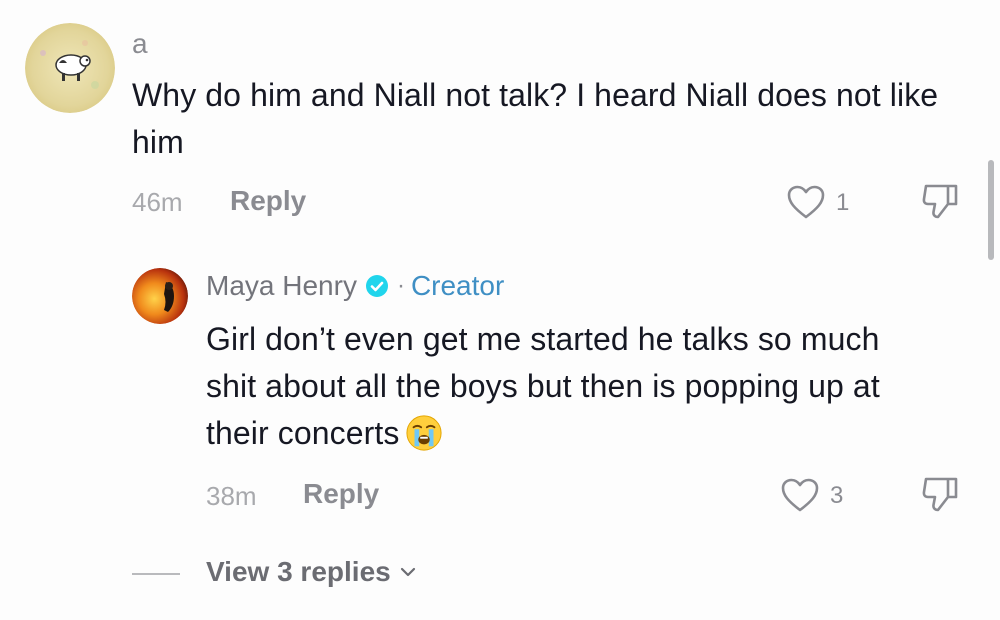 The height and width of the screenshot is (620, 1000). I want to click on verified-badge-icon, so click(376, 286).